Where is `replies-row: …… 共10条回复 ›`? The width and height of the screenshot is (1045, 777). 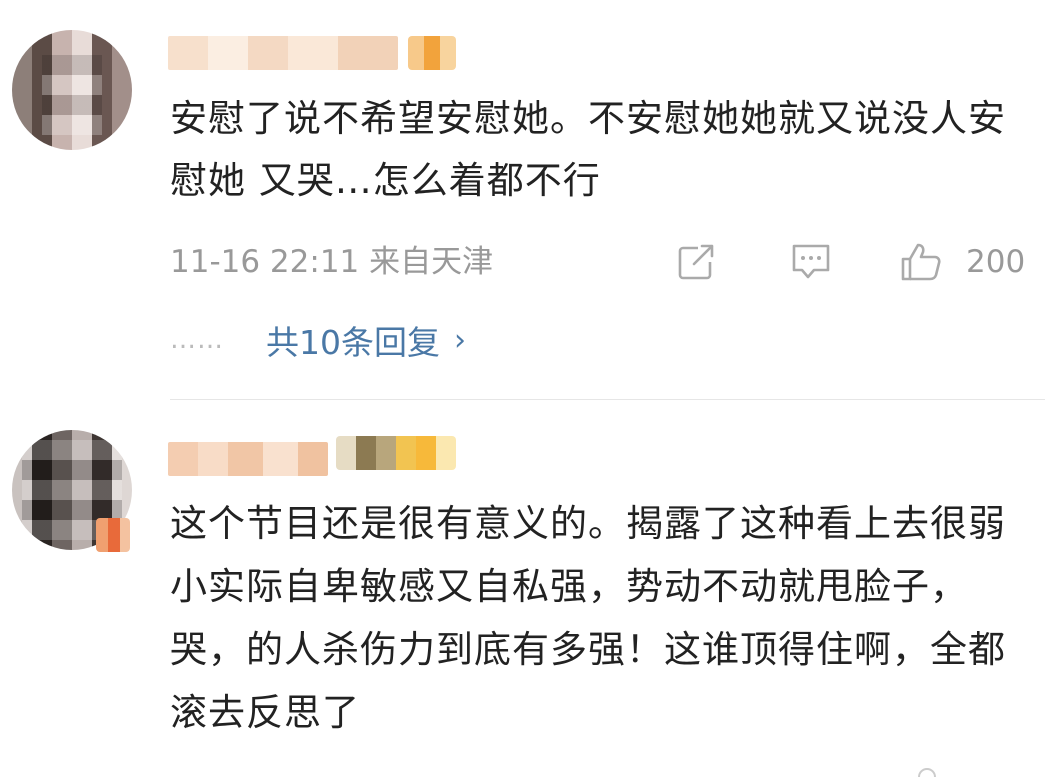 replies-row: …… 共10条回复 › is located at coordinates (318, 340).